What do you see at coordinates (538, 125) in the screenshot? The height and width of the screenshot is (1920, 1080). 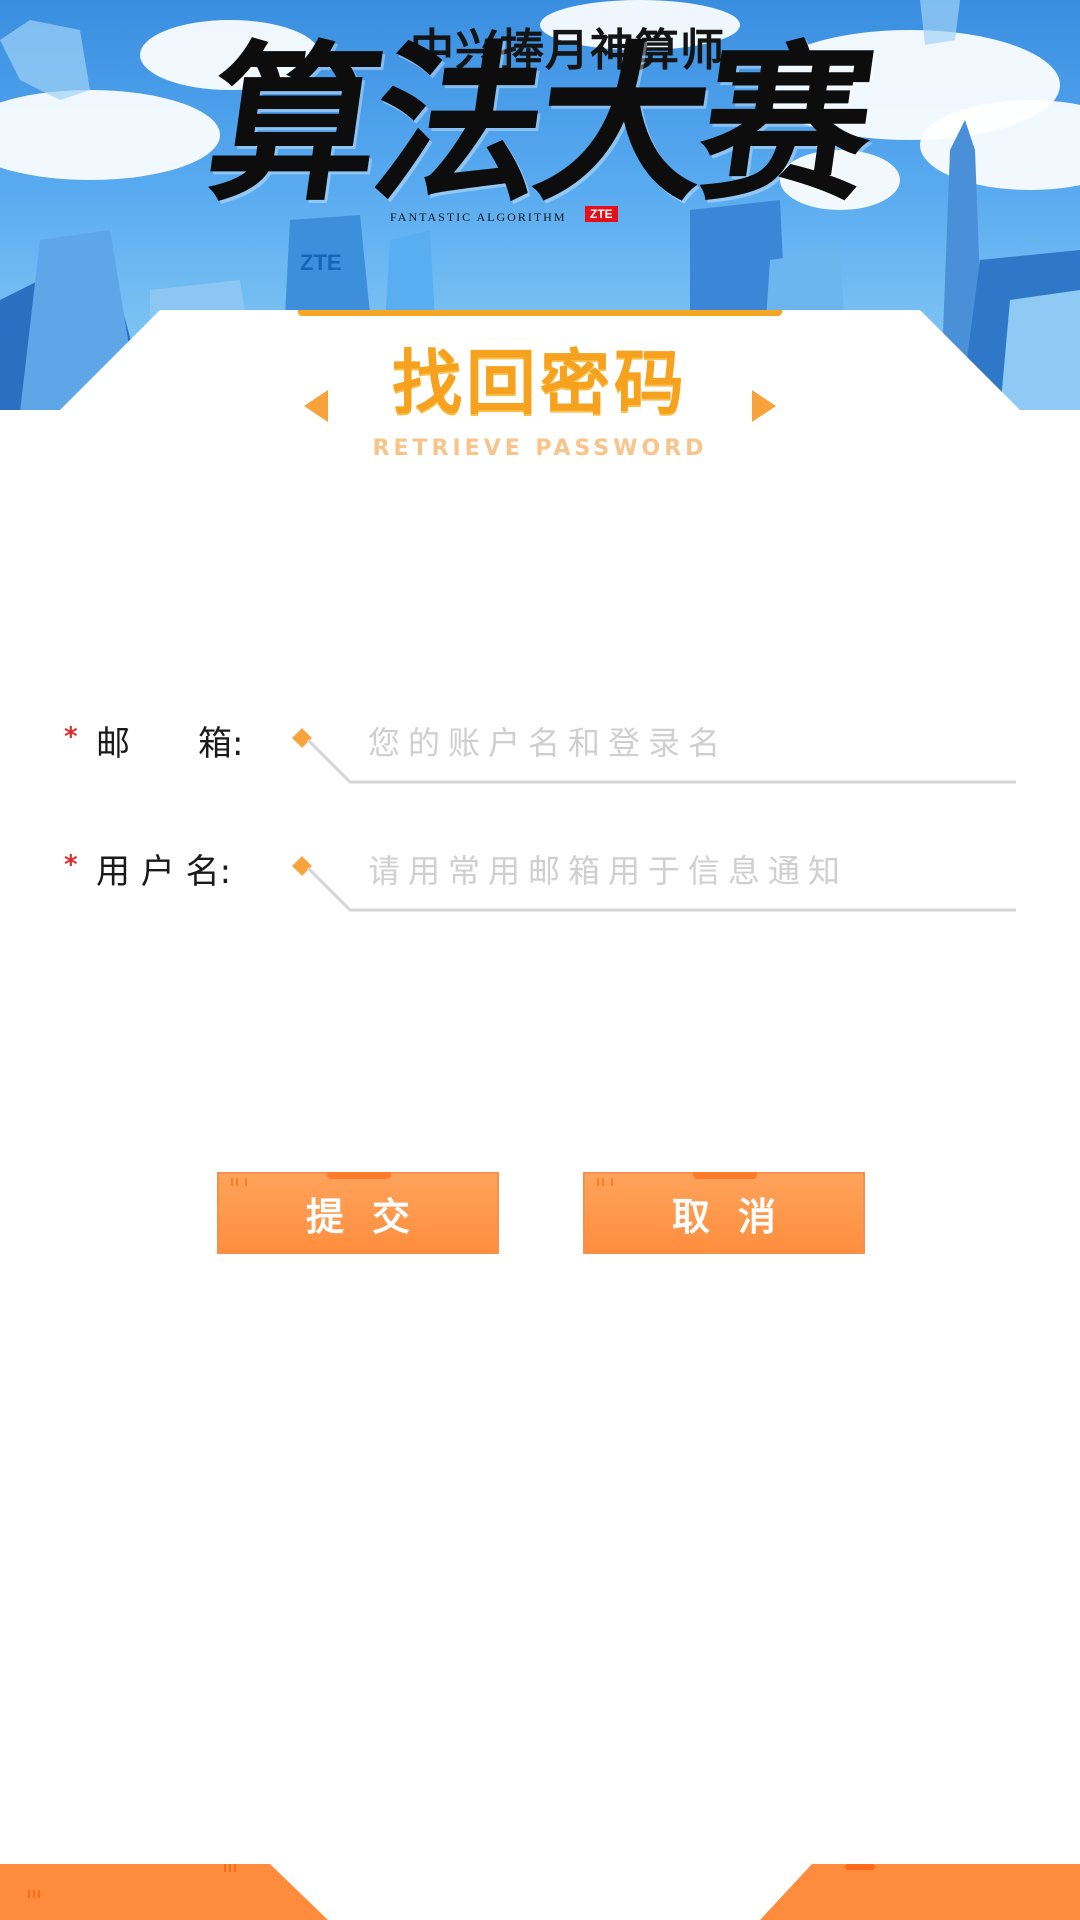 I see `event-title: 算法大赛` at bounding box center [538, 125].